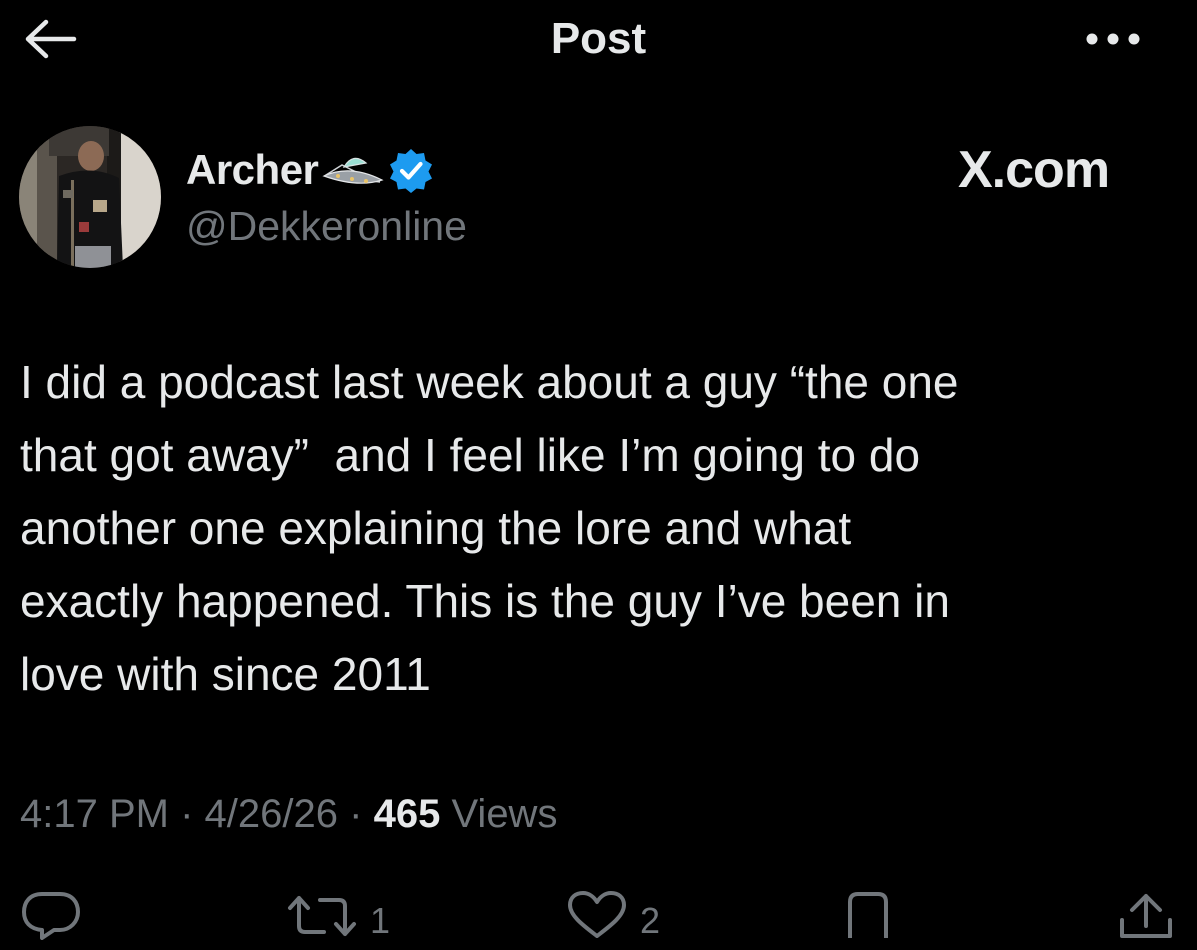 Image resolution: width=1197 pixels, height=950 pixels. I want to click on arrow-left-icon, so click(50, 41).